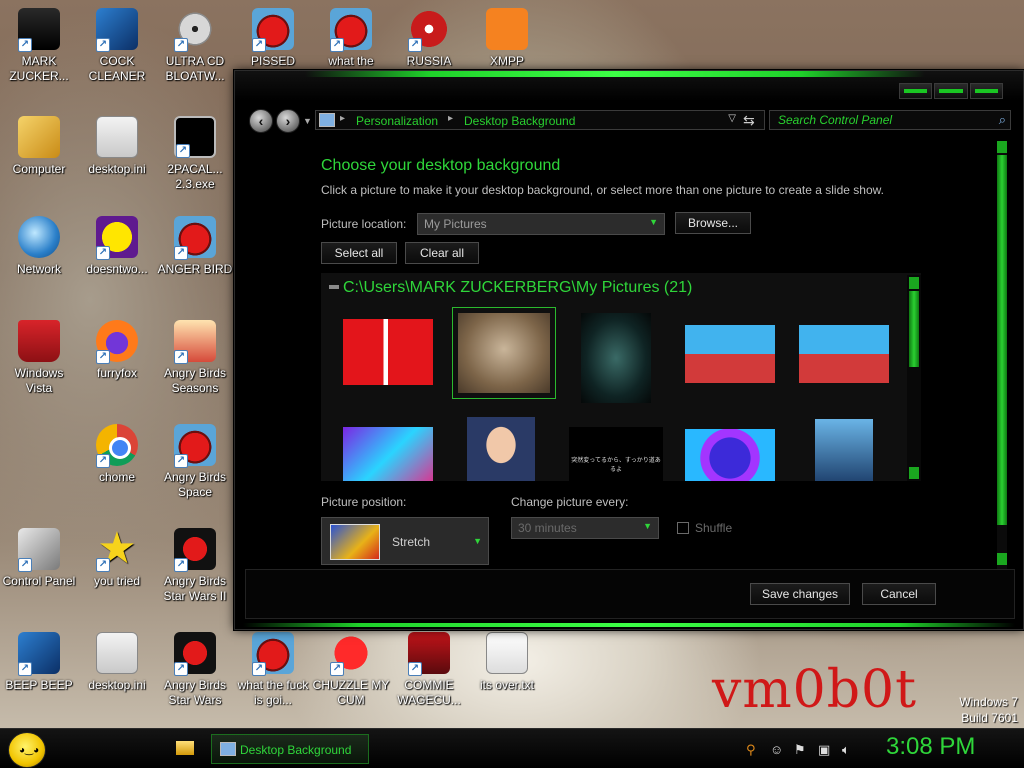 This screenshot has height=768, width=1024. What do you see at coordinates (195, 670) in the screenshot?
I see `desktop-icon-angry-birds-star-wars: ↗ Angry Birds Star Wars` at bounding box center [195, 670].